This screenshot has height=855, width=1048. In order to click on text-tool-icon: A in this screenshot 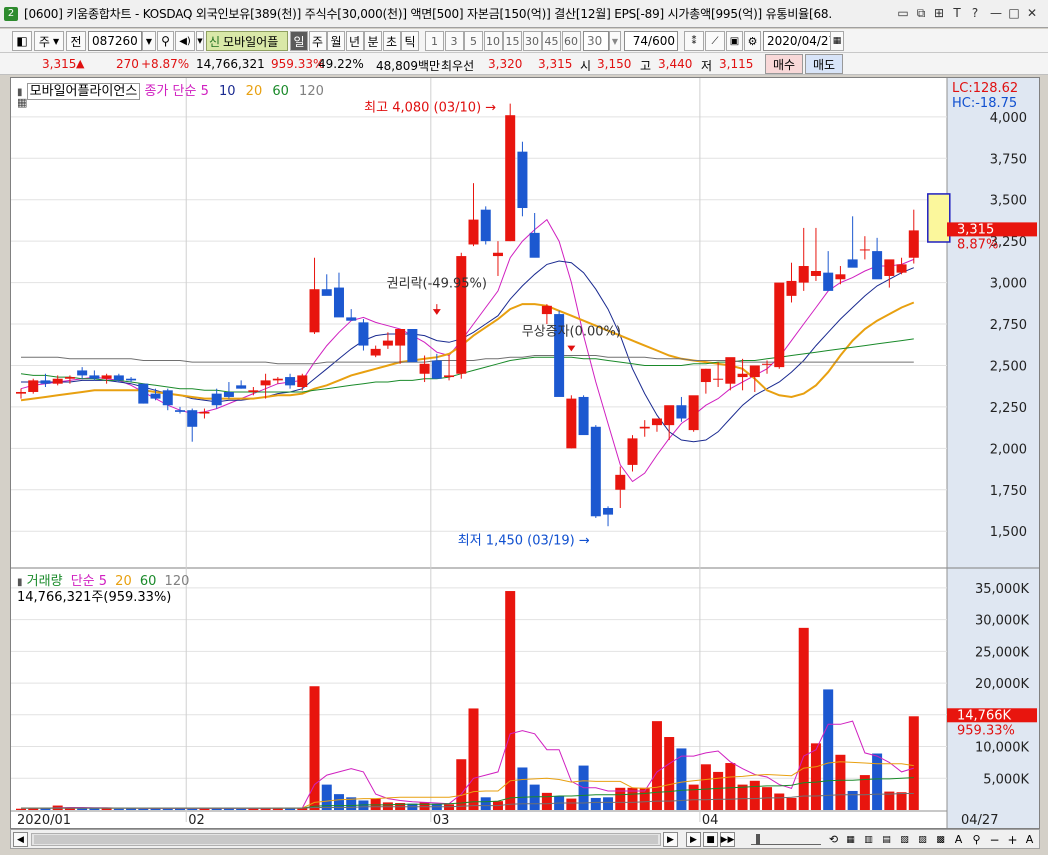, I will do `click(958, 839)`.